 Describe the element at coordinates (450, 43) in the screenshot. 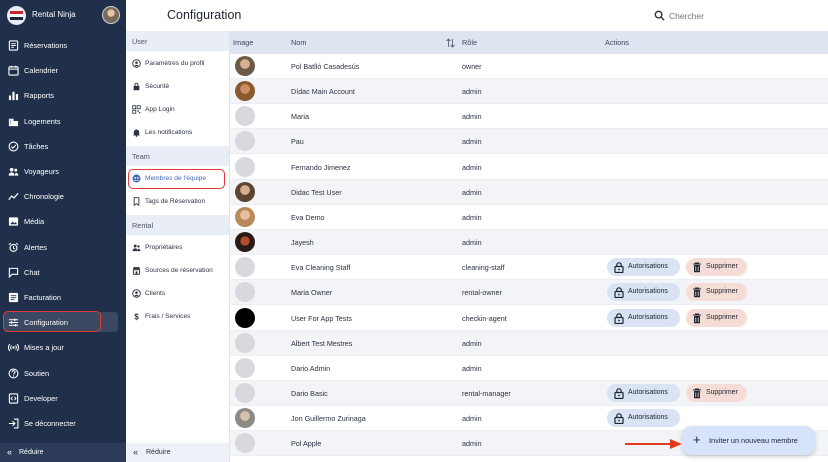

I see `sort-icon` at that location.